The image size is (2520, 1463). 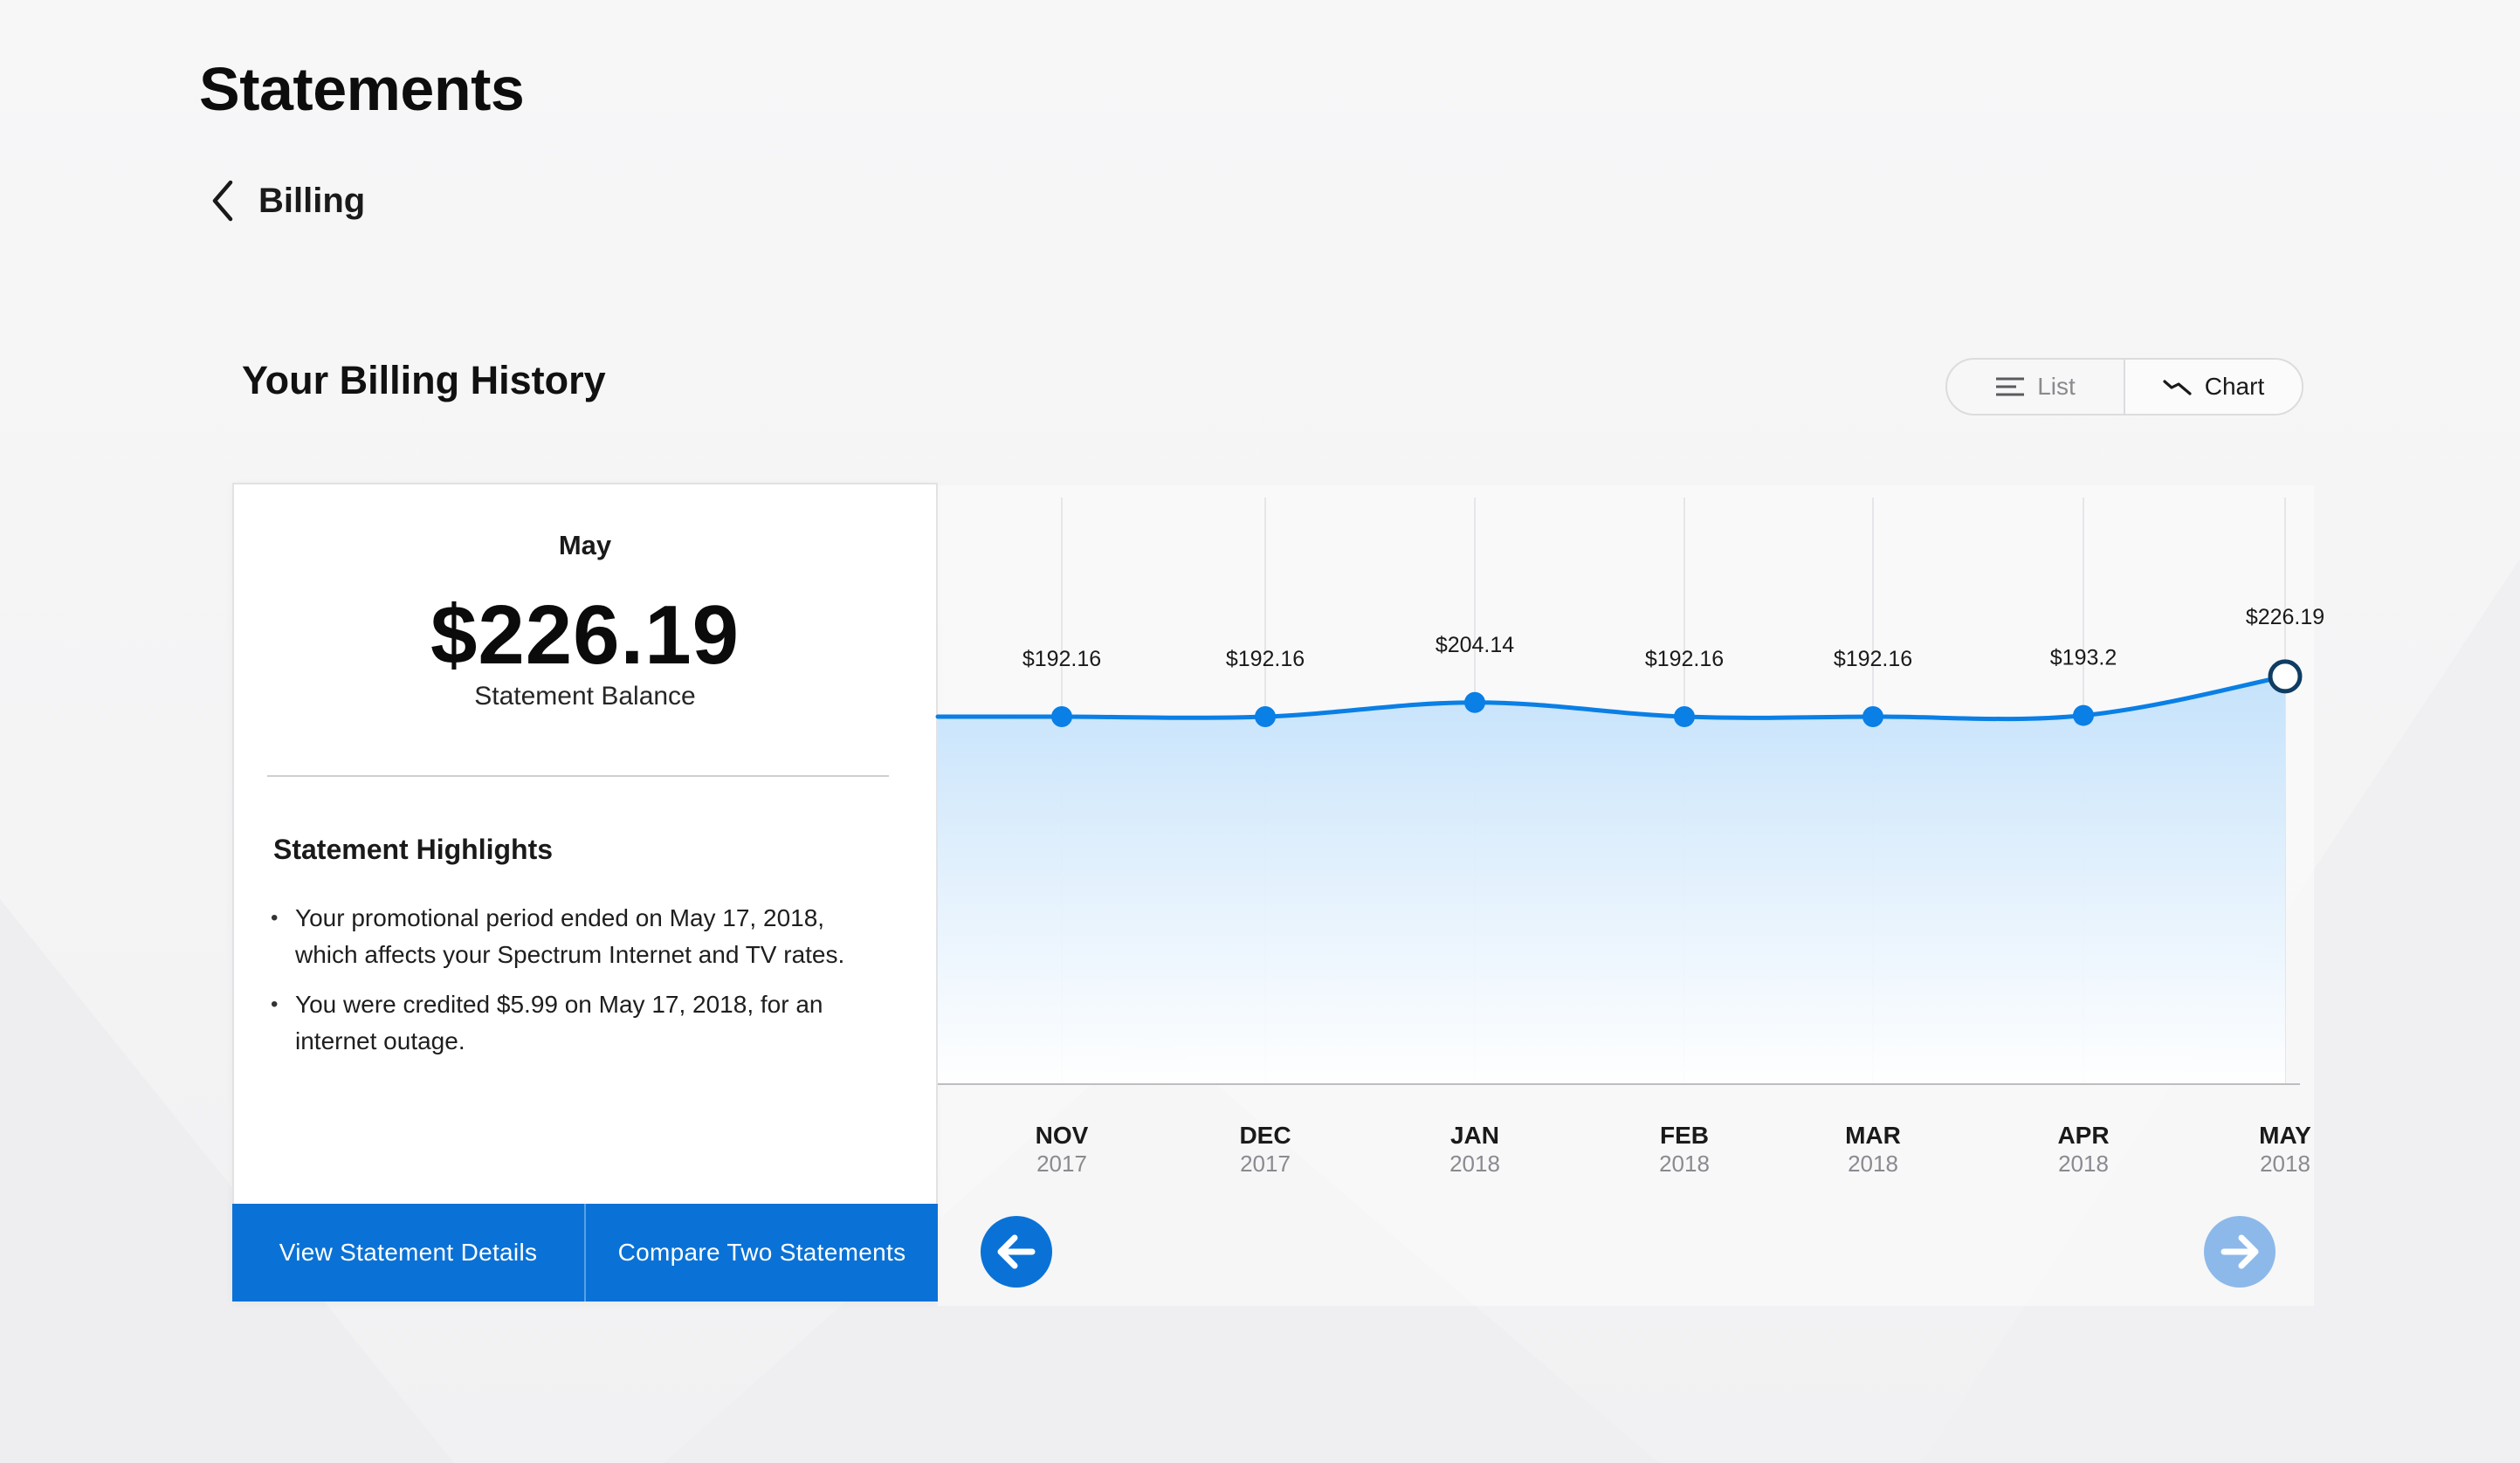 What do you see at coordinates (585, 635) in the screenshot?
I see `statement-amount: $226.19` at bounding box center [585, 635].